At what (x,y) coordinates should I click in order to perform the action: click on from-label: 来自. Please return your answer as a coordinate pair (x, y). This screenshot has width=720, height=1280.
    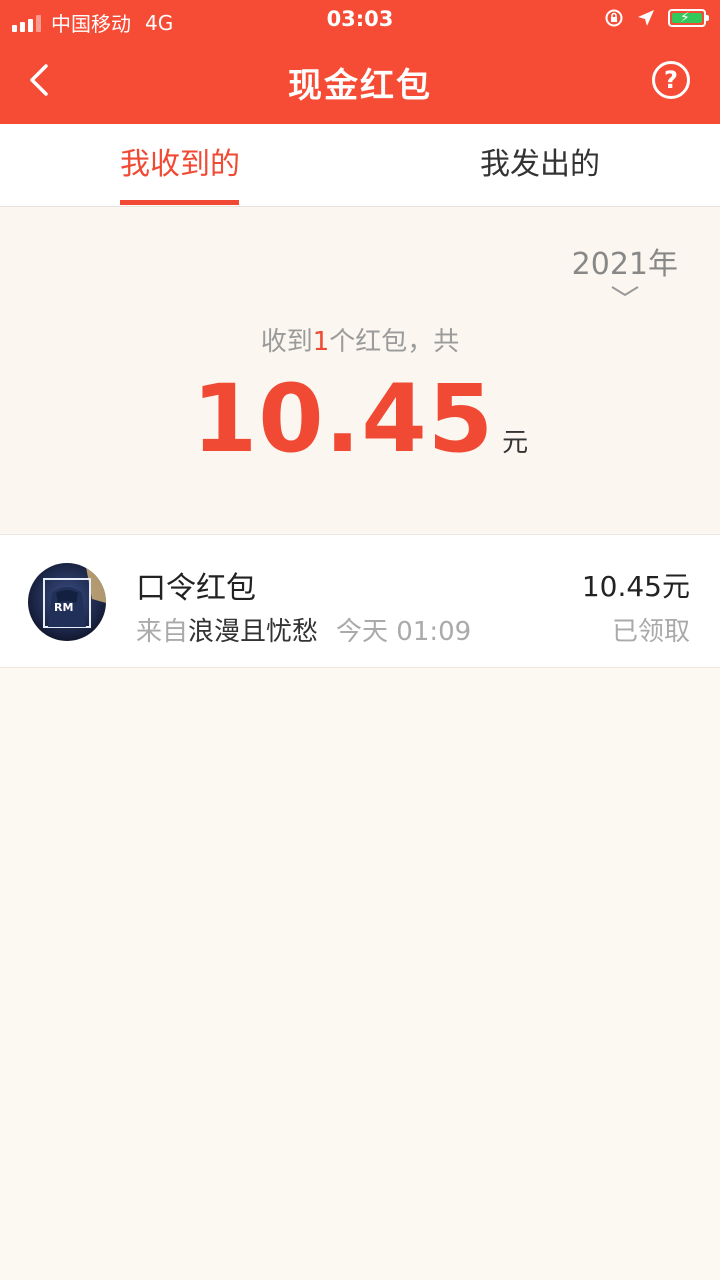
    Looking at the image, I should click on (162, 632).